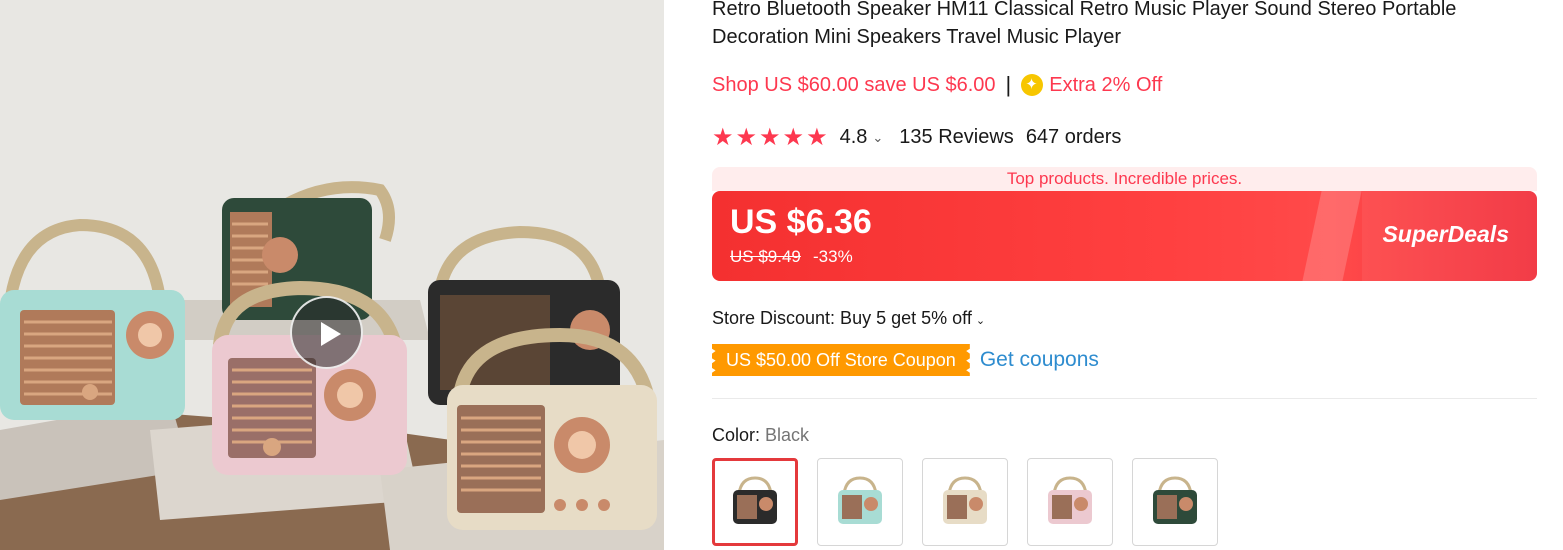 The width and height of the screenshot is (1563, 550). I want to click on rating-score: 4.8, so click(854, 137).